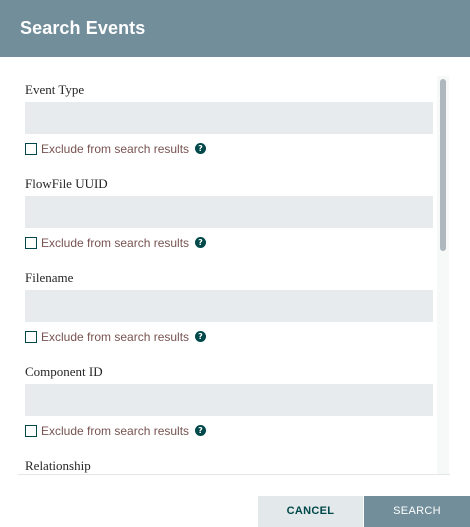 The width and height of the screenshot is (470, 527). I want to click on event-type-exclude-row: Exclude from search results ?, so click(155, 149).